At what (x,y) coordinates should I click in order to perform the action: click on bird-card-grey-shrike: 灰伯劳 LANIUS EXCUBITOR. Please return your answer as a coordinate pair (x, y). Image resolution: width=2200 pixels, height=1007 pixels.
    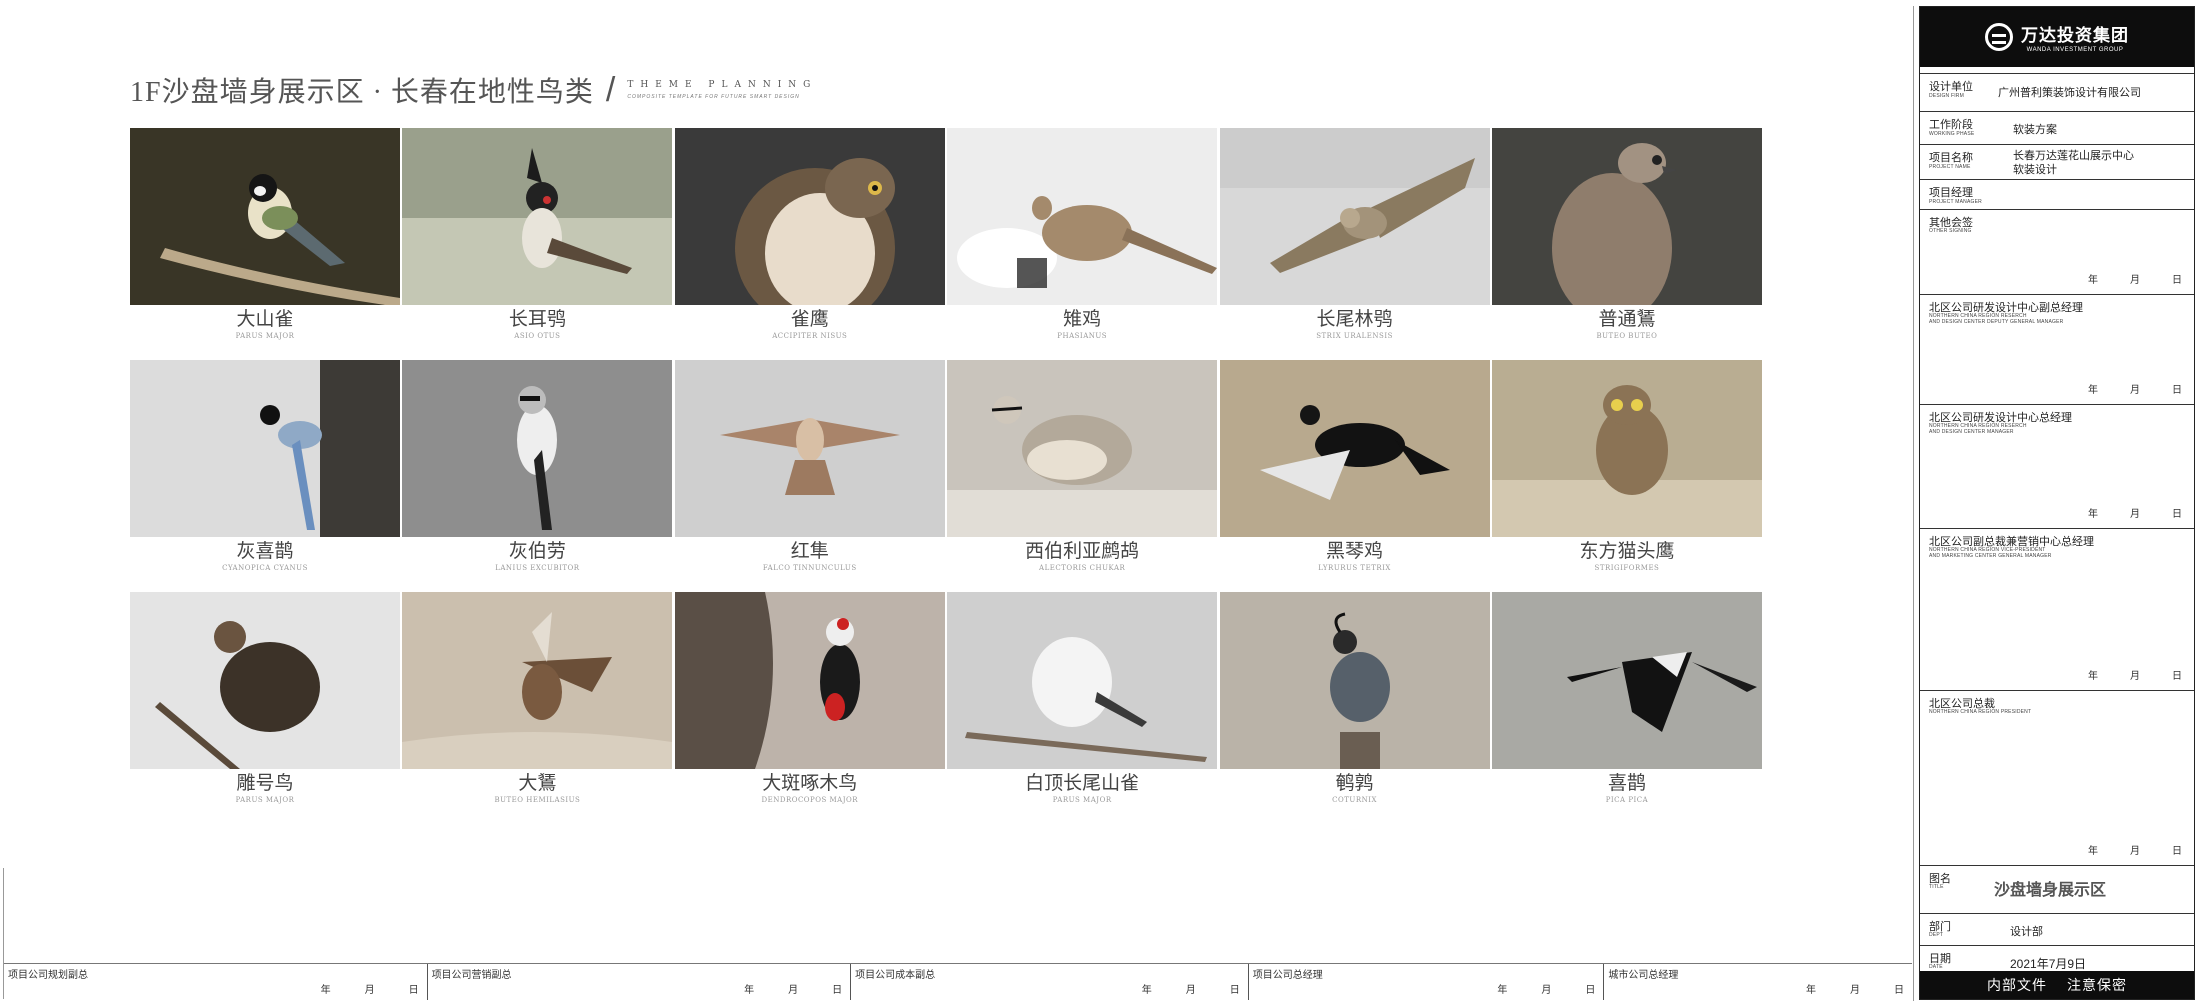
    Looking at the image, I should click on (537, 476).